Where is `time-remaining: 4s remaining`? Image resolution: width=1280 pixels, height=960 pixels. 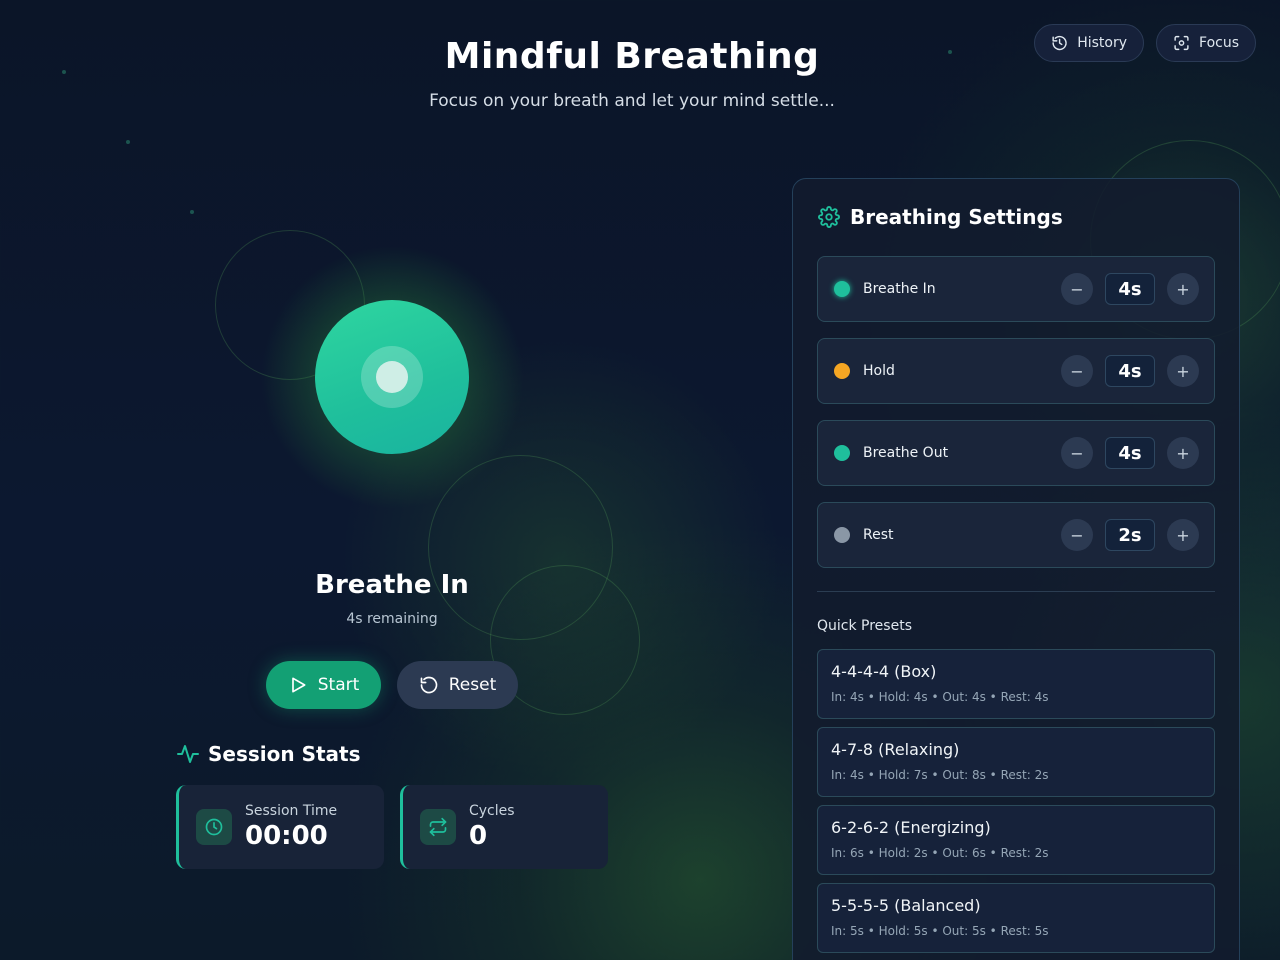 time-remaining: 4s remaining is located at coordinates (392, 619).